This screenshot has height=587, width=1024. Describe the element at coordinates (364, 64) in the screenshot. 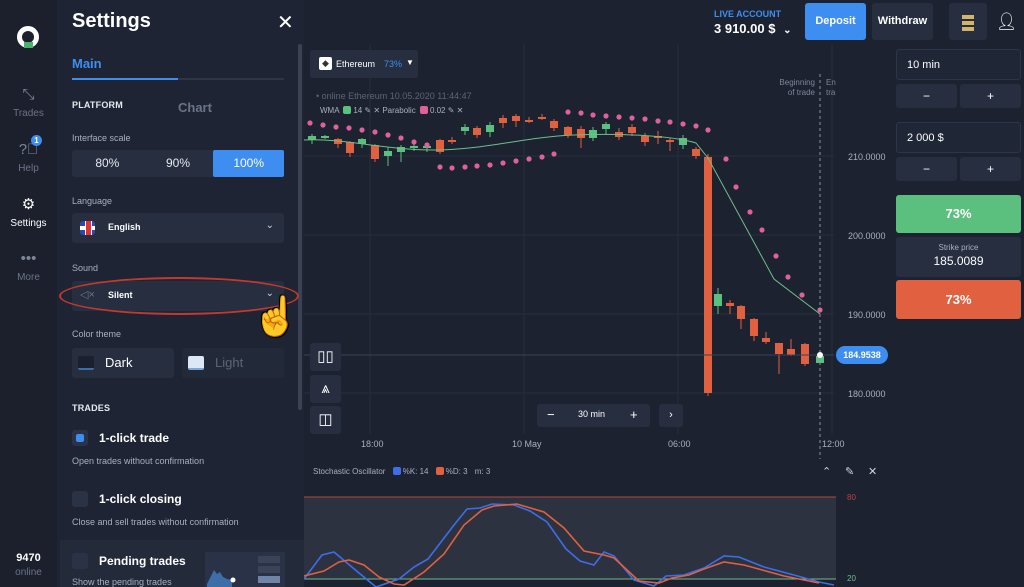

I see `asset-selector: ◆ Ethereum 73% ▼` at that location.